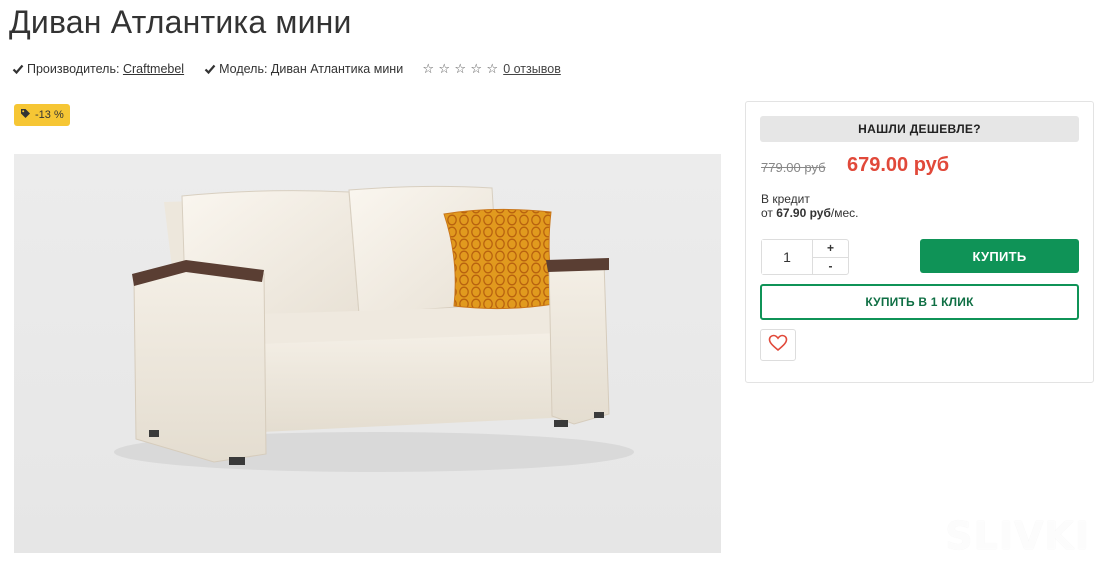  Describe the element at coordinates (767, 213) in the screenshot. I see `credit-from: от` at that location.